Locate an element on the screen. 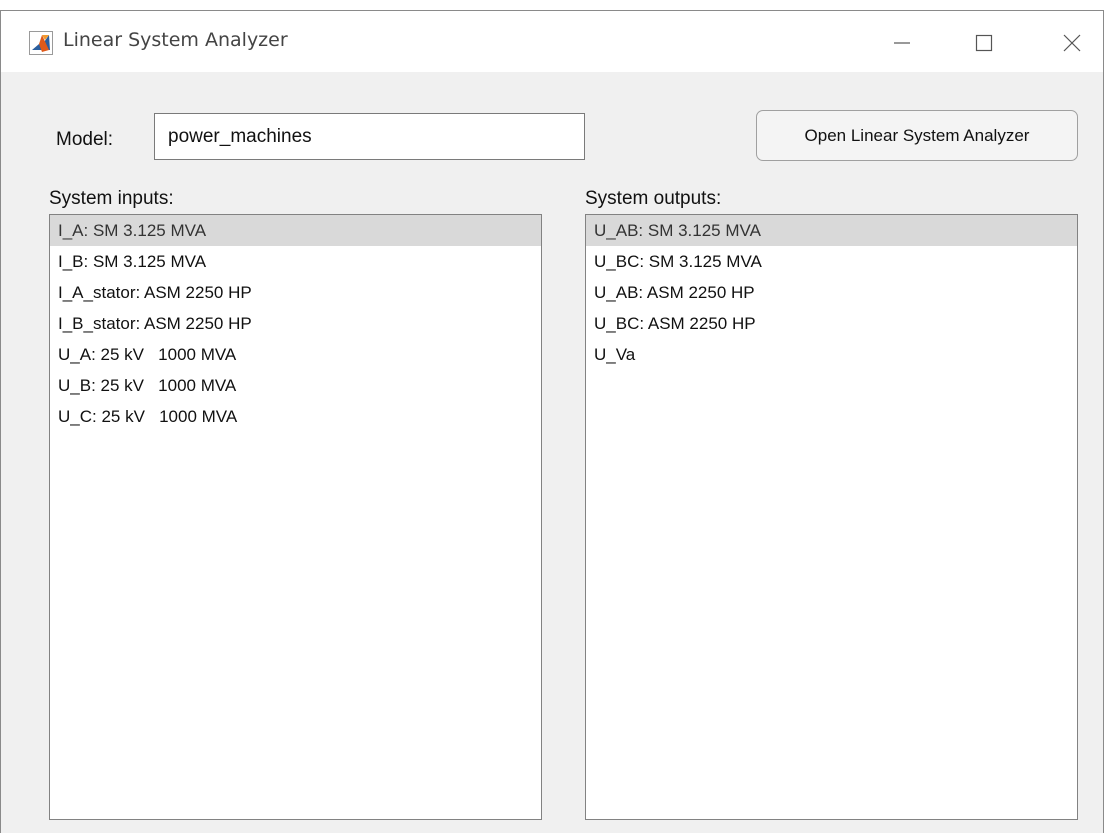 The width and height of the screenshot is (1104, 833). input-list-item: U_A: 25 kV 1000 MVA is located at coordinates (295, 354).